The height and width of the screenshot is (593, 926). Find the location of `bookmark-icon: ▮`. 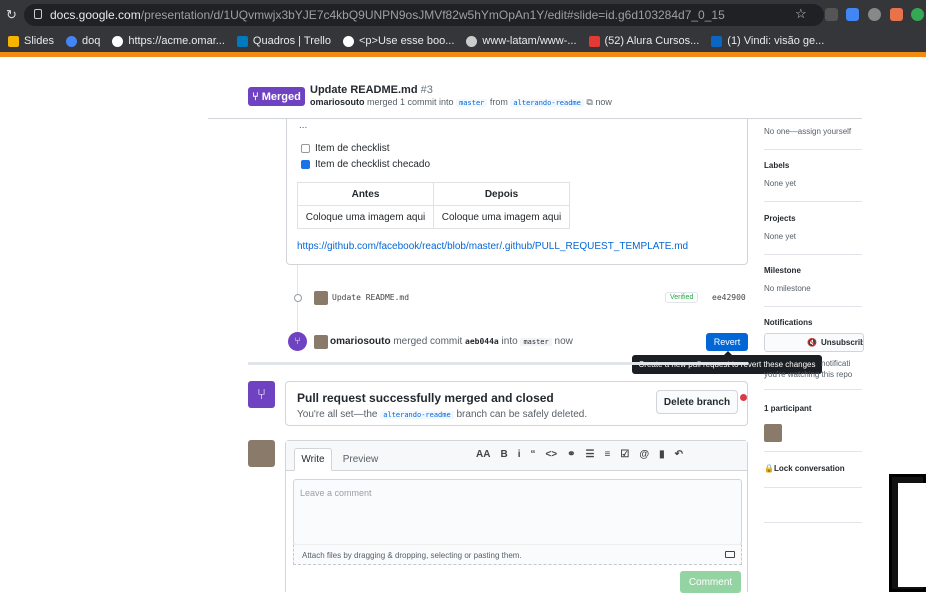

bookmark-icon: ▮ is located at coordinates (662, 454).